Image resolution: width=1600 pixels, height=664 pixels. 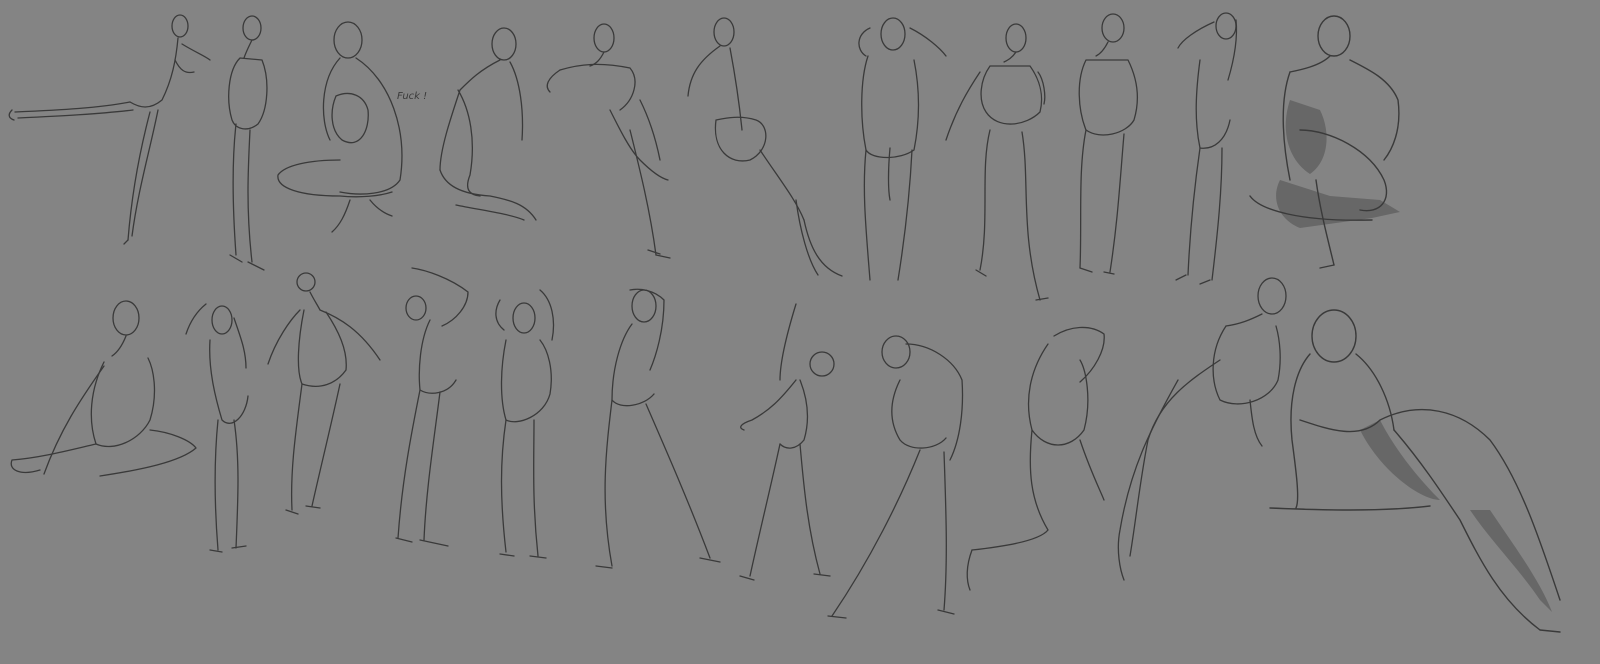 What do you see at coordinates (412, 96) in the screenshot?
I see `annotation-note: Fuck !` at bounding box center [412, 96].